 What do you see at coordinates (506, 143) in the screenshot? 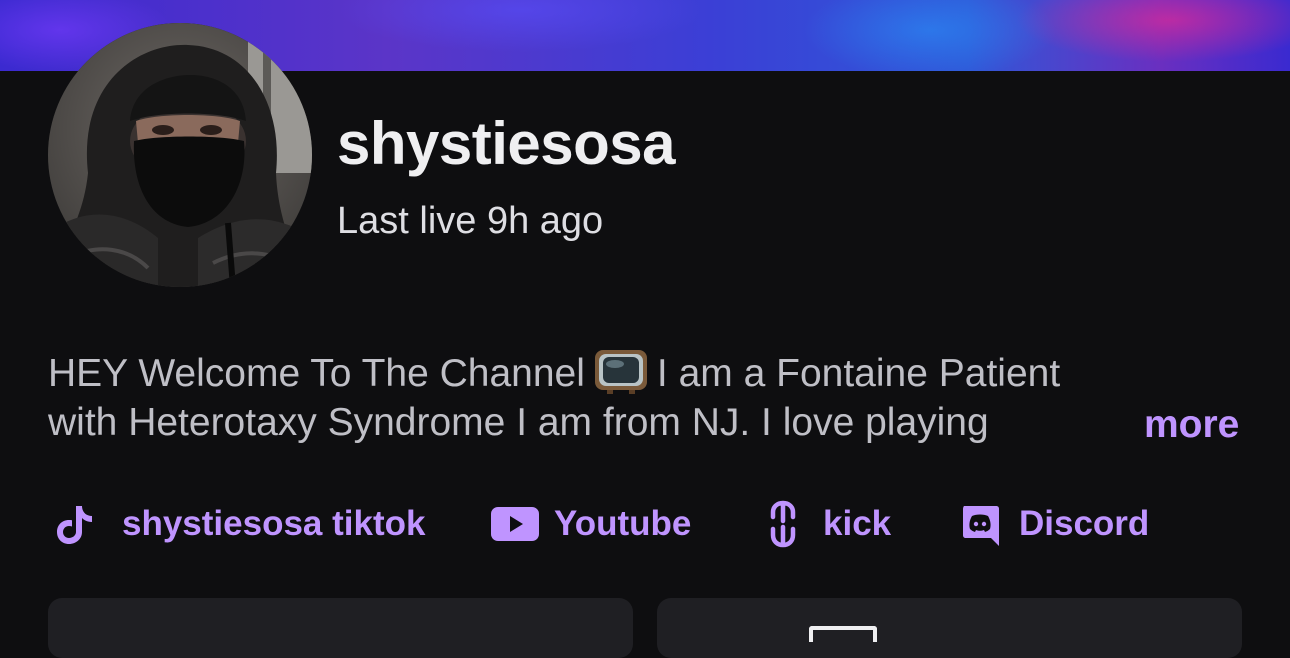
I see `channel-username: shystiesosa` at bounding box center [506, 143].